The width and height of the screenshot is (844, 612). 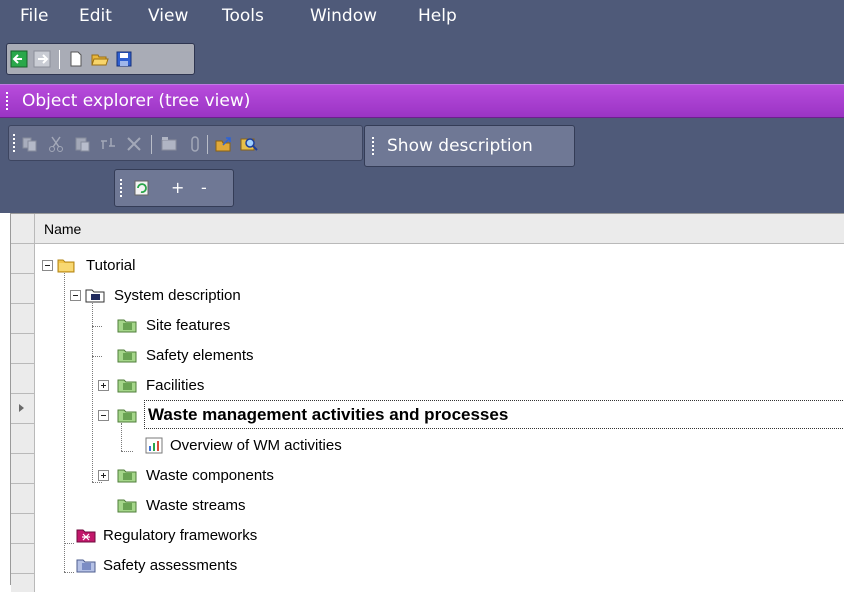 I want to click on node-label: Waste streams, so click(x=196, y=505).